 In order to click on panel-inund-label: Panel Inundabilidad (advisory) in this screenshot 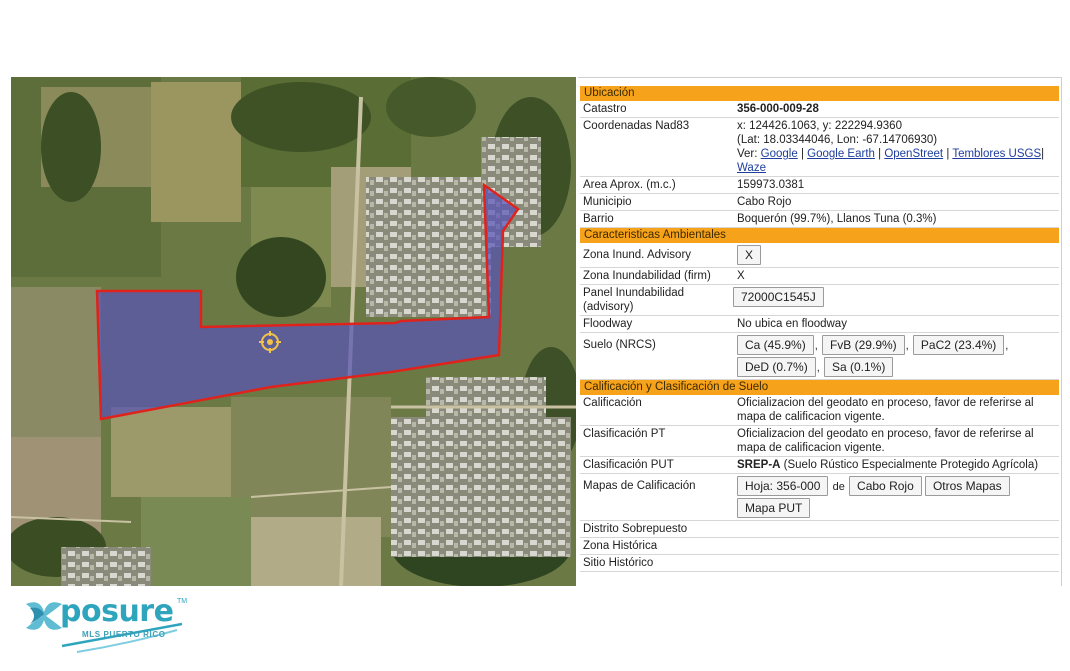, I will do `click(634, 300)`.